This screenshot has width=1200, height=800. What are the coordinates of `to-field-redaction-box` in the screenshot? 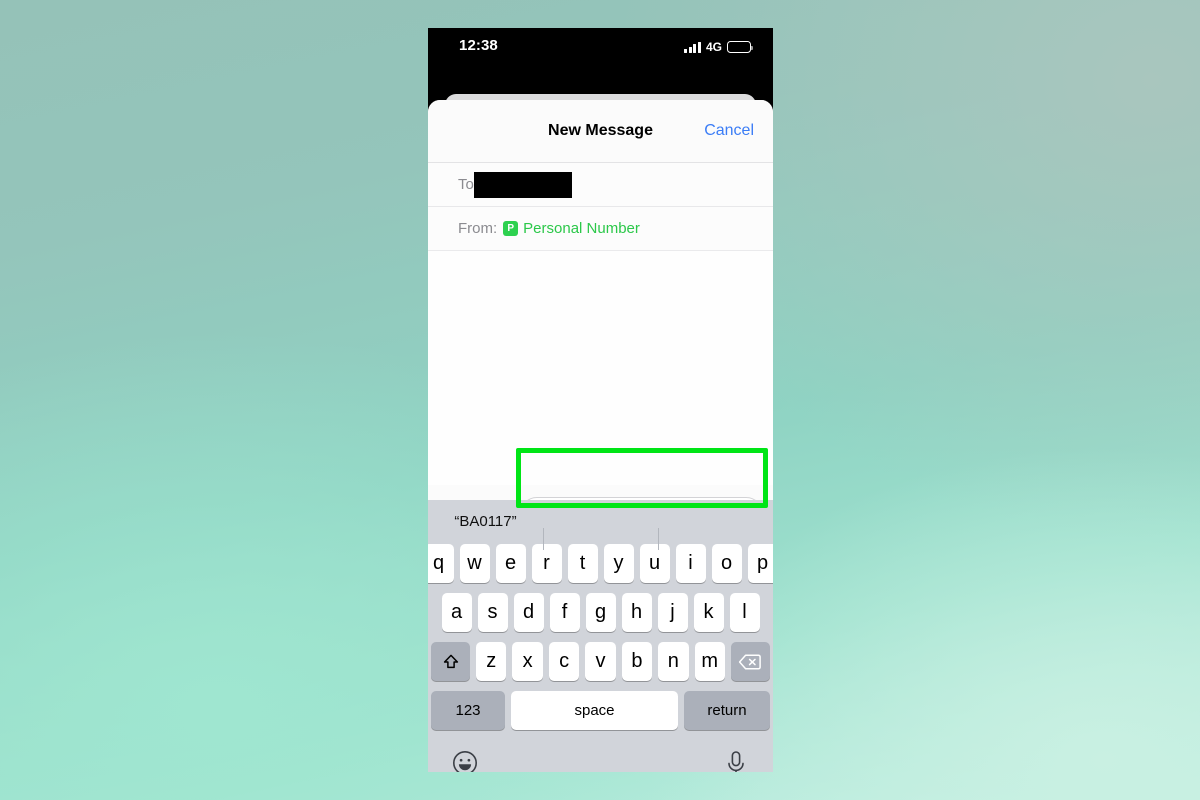 It's located at (522, 184).